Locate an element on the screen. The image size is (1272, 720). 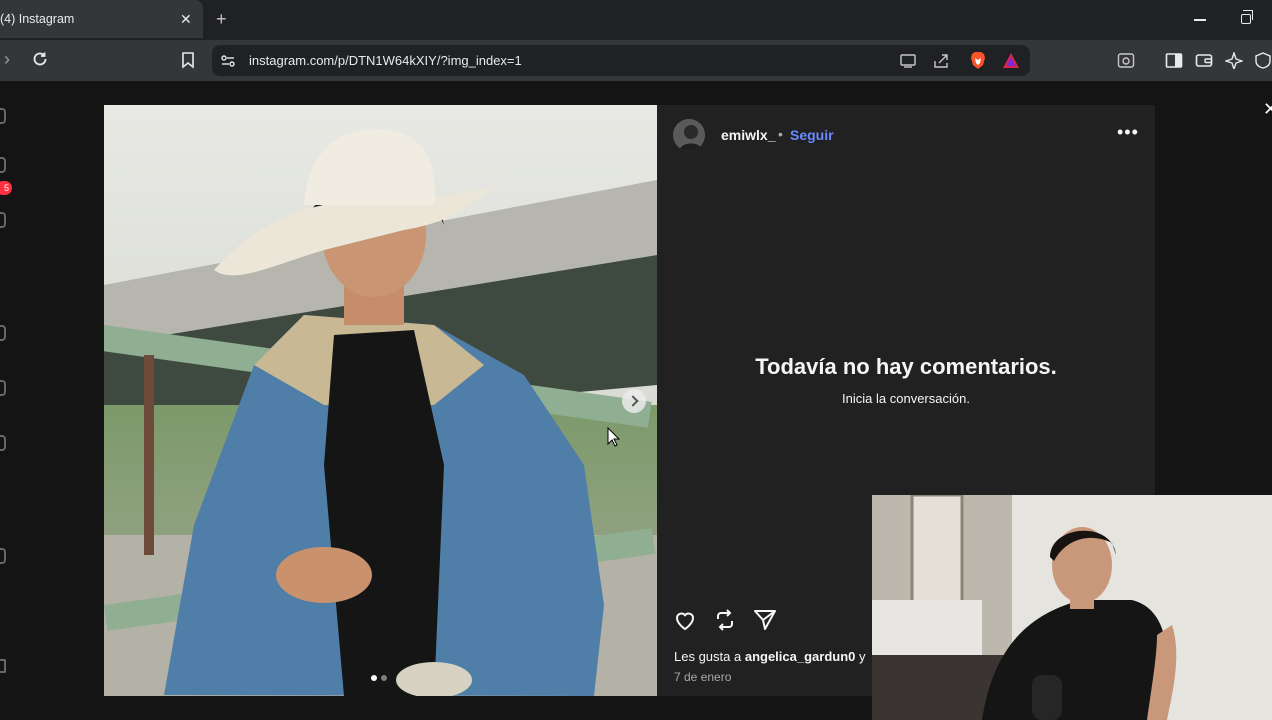
follow-button: Seguir is located at coordinates (812, 135).